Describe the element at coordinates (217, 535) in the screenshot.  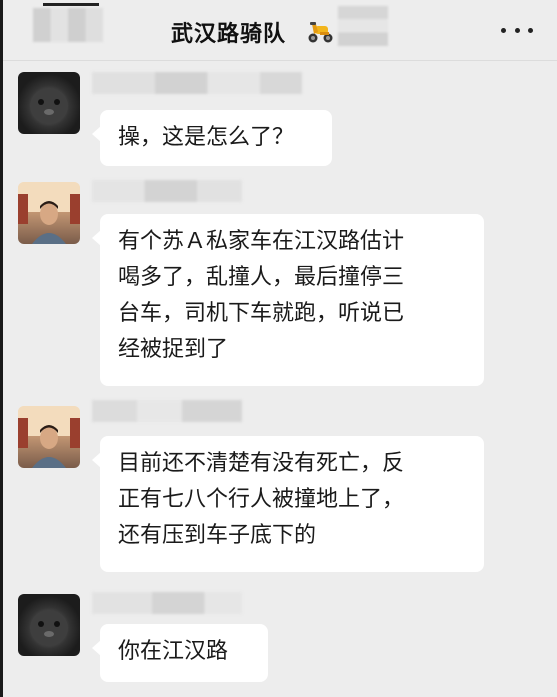
I see `message-line: 还有压到车子底下的` at that location.